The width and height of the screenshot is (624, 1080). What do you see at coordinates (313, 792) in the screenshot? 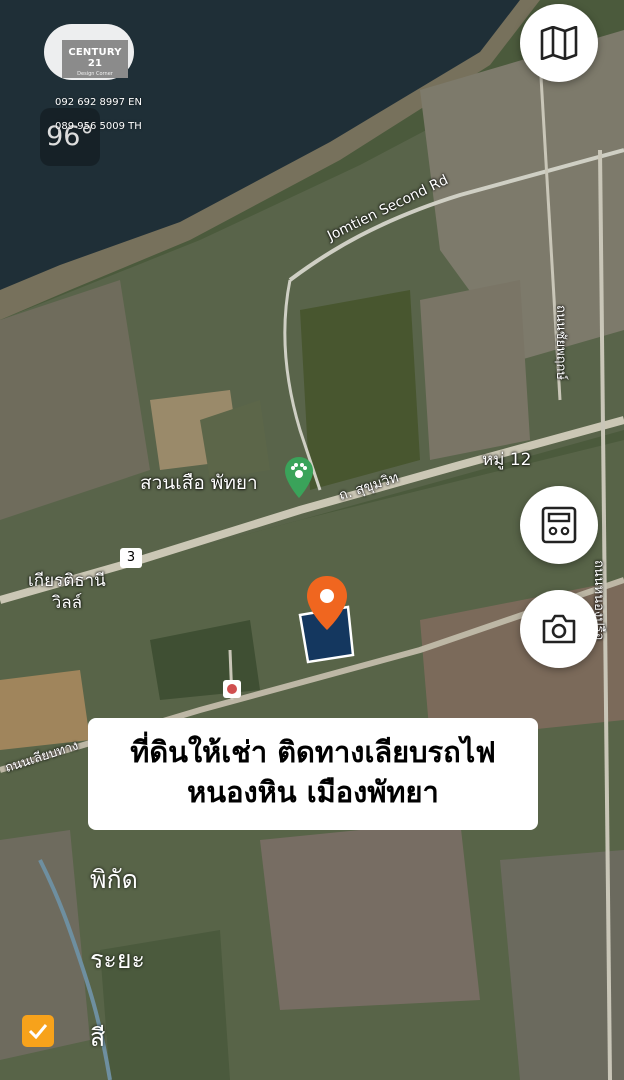
I see `caption-line-2: หนองหิน เมืองพัทยา` at bounding box center [313, 792].